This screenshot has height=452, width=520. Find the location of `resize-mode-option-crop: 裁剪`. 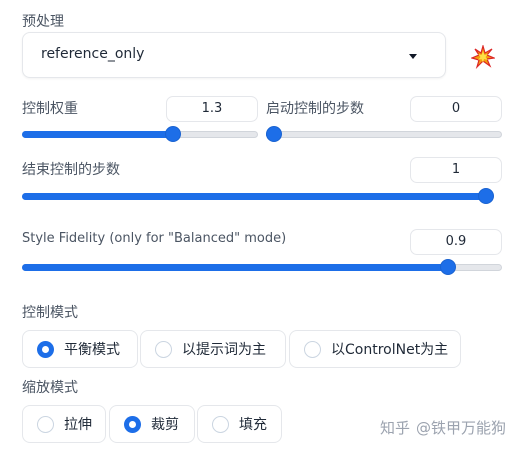

resize-mode-option-crop: 裁剪 is located at coordinates (152, 424).